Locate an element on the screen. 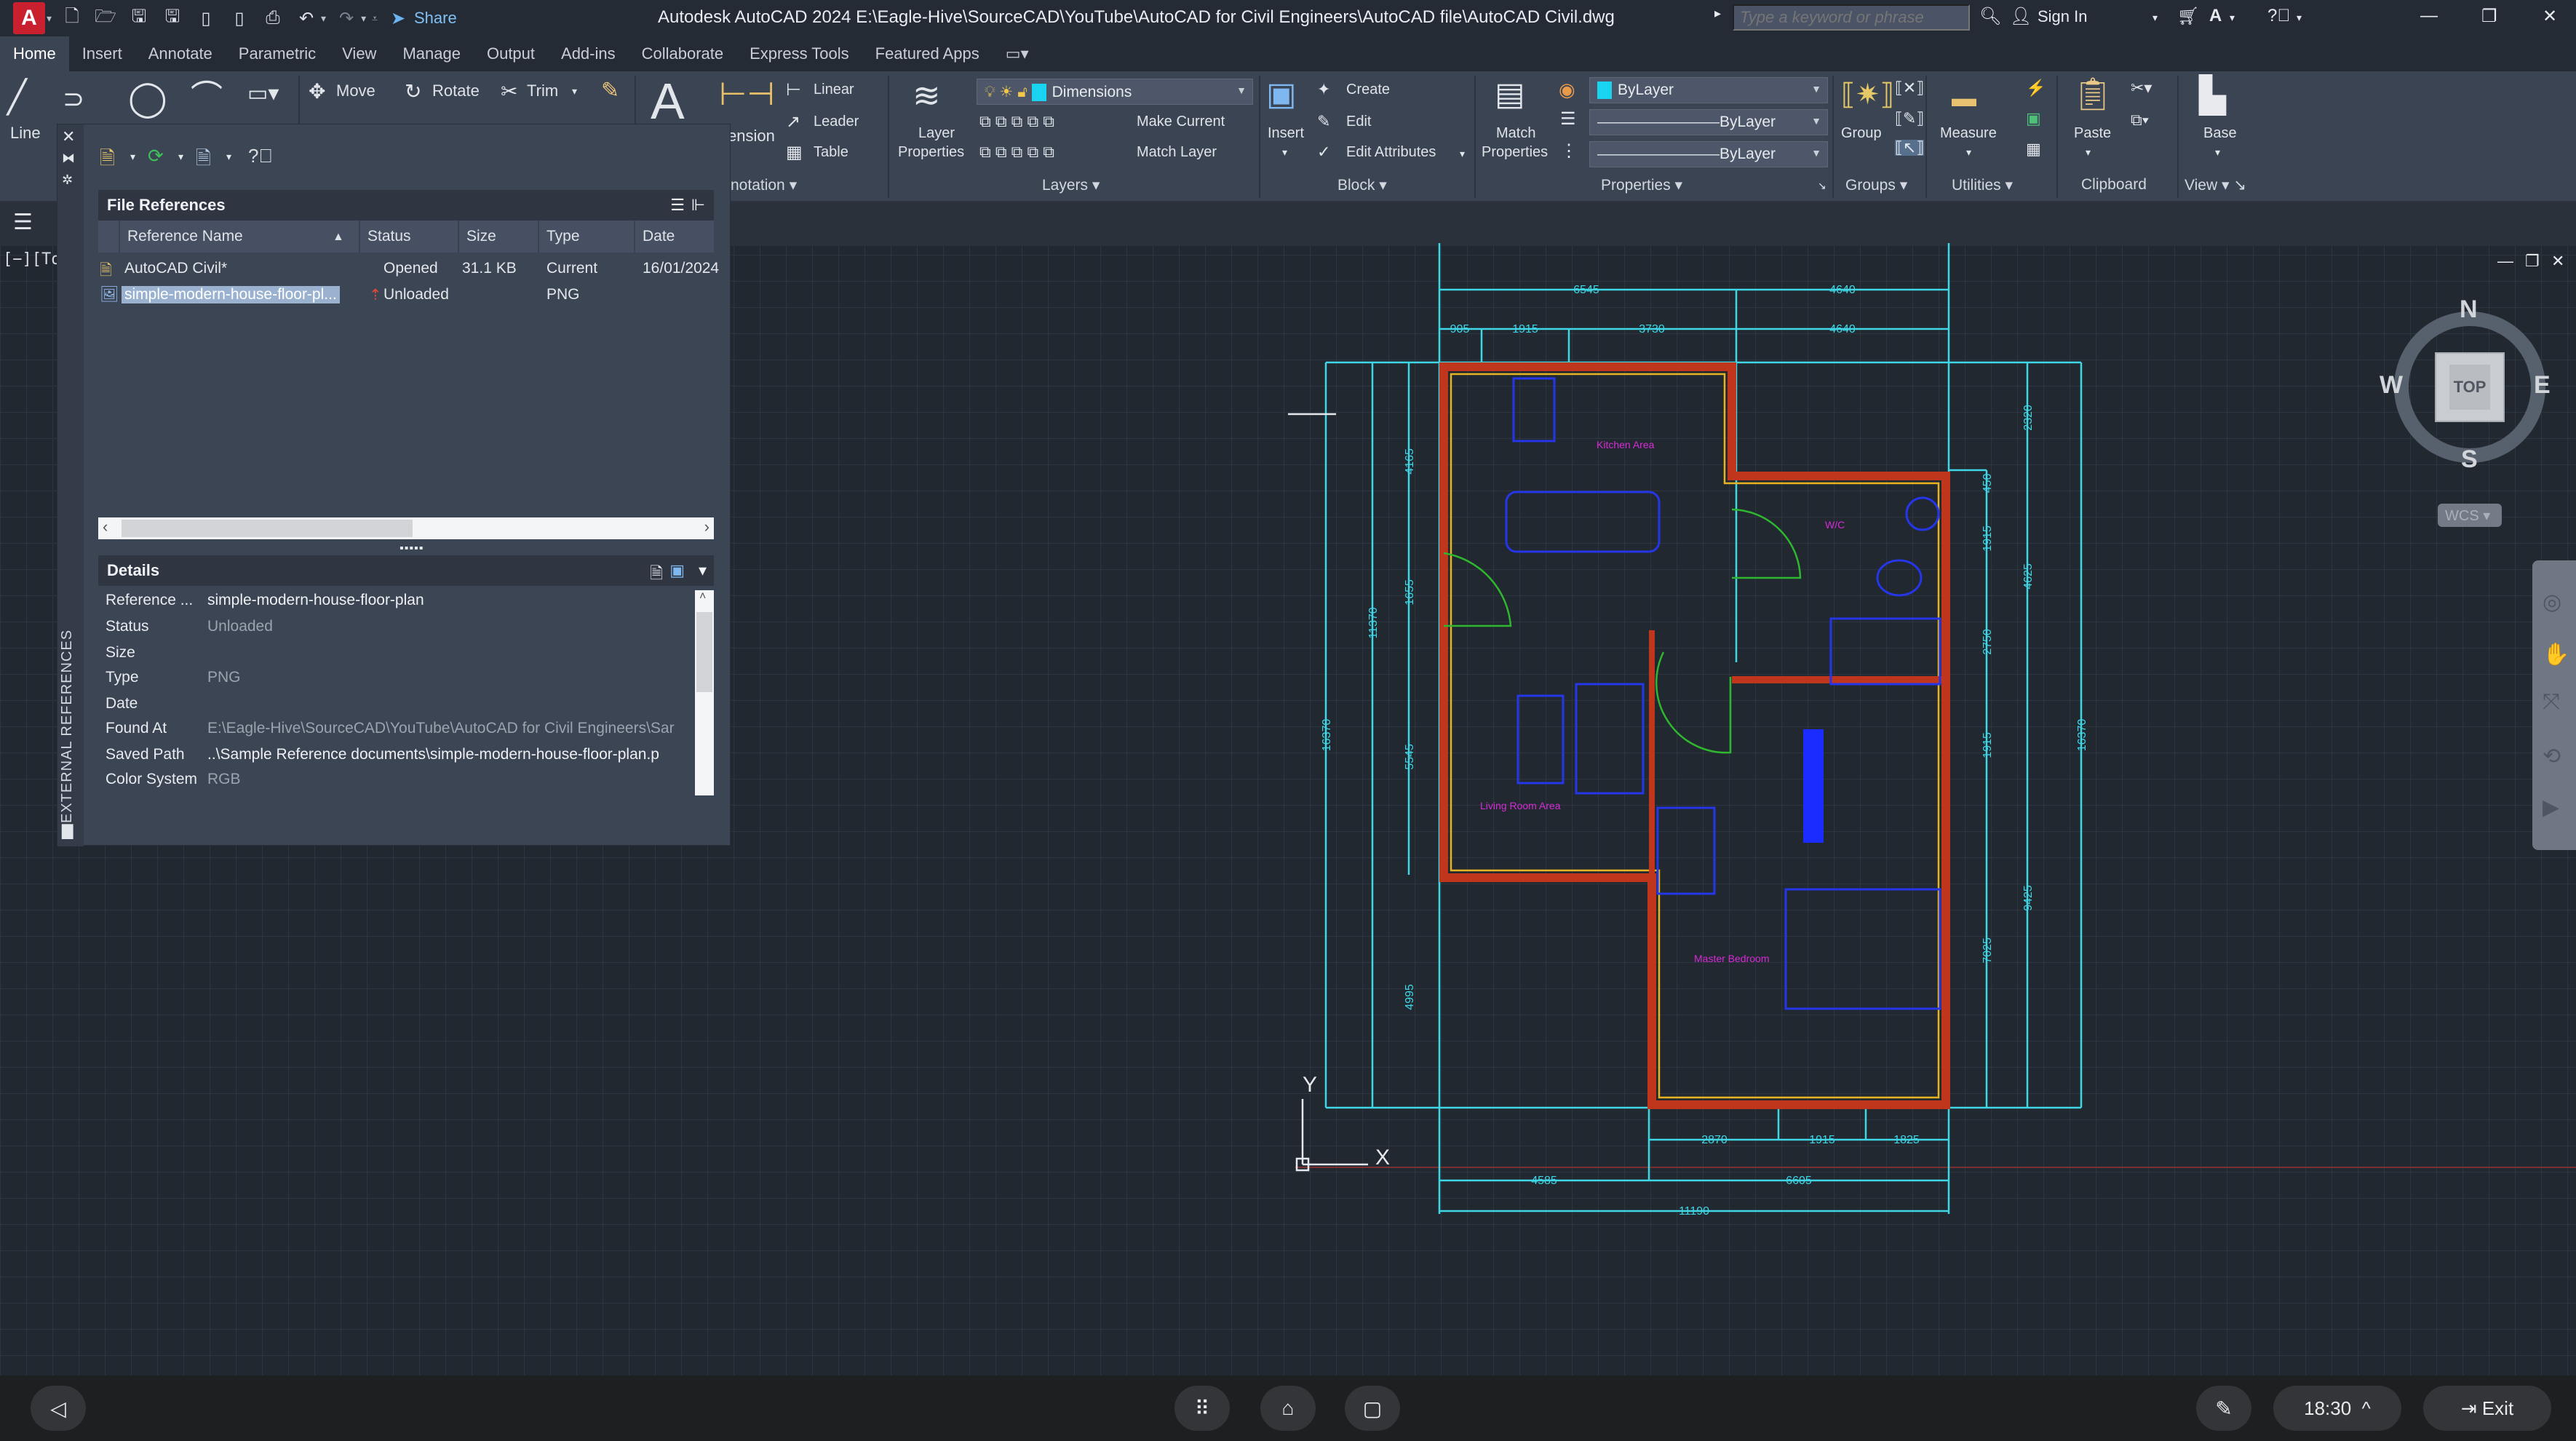  insert-block-icon: ▣ is located at coordinates (1281, 95).